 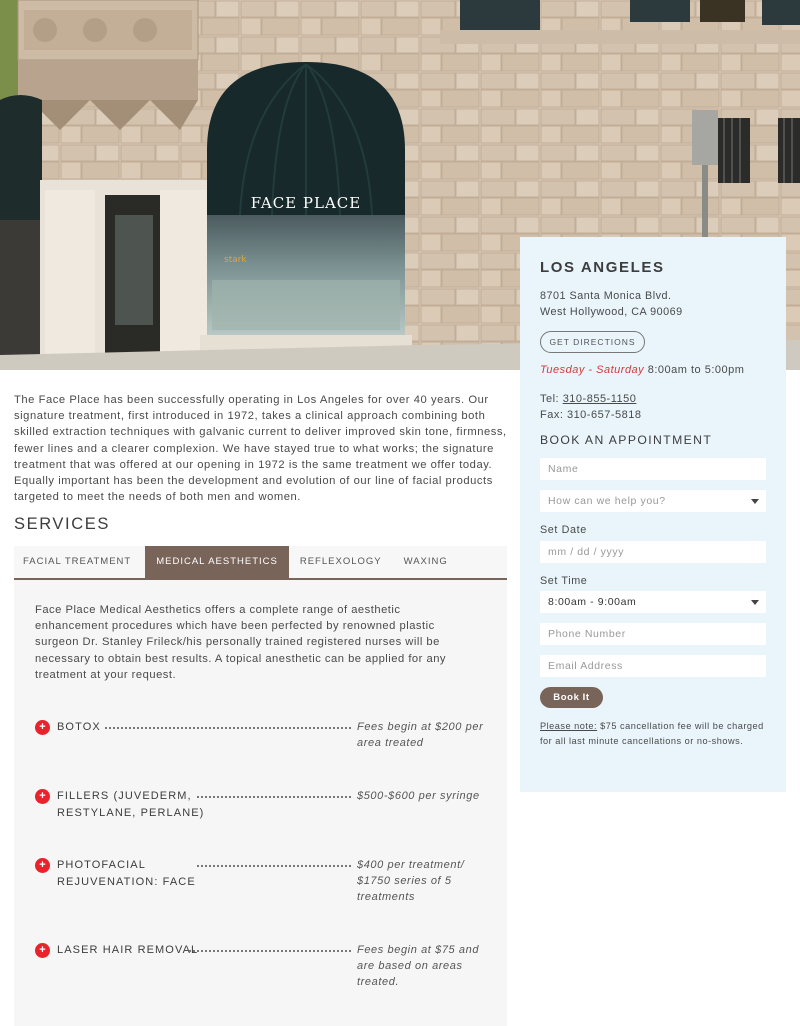 What do you see at coordinates (551, 399) in the screenshot?
I see `tel-label: Tel:` at bounding box center [551, 399].